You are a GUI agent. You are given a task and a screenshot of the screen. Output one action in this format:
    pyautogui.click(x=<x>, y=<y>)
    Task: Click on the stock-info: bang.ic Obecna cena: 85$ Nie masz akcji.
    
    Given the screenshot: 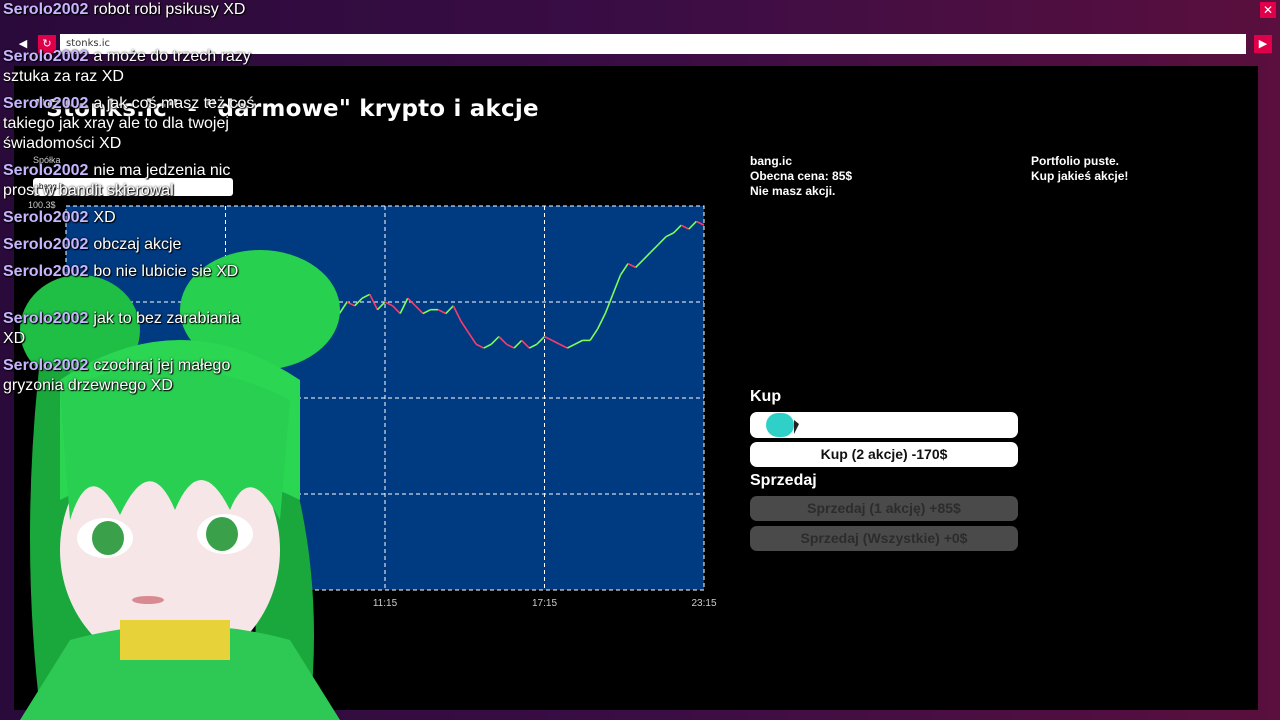 What is the action you would take?
    pyautogui.click(x=801, y=176)
    